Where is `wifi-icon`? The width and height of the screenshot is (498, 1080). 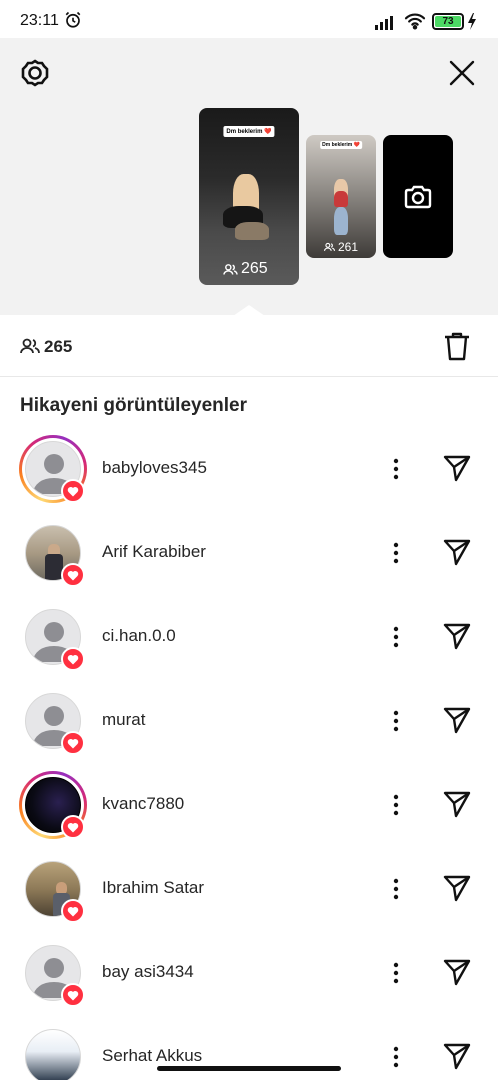
wifi-icon is located at coordinates (415, 21).